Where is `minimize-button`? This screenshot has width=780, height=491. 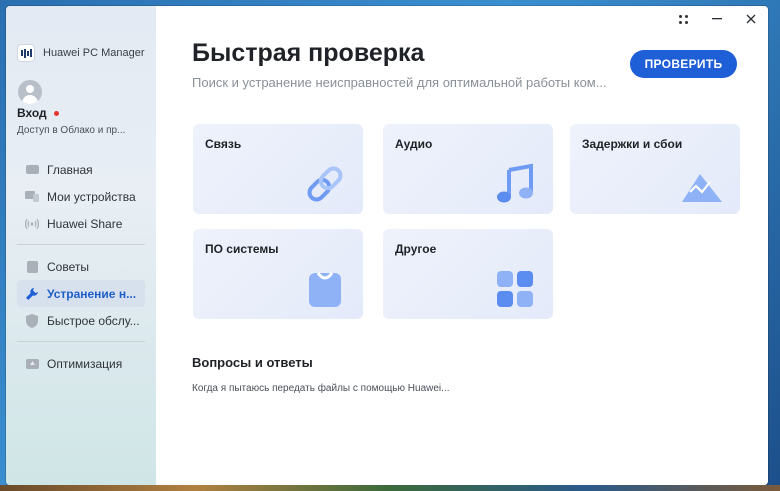
minimize-button is located at coordinates (717, 19).